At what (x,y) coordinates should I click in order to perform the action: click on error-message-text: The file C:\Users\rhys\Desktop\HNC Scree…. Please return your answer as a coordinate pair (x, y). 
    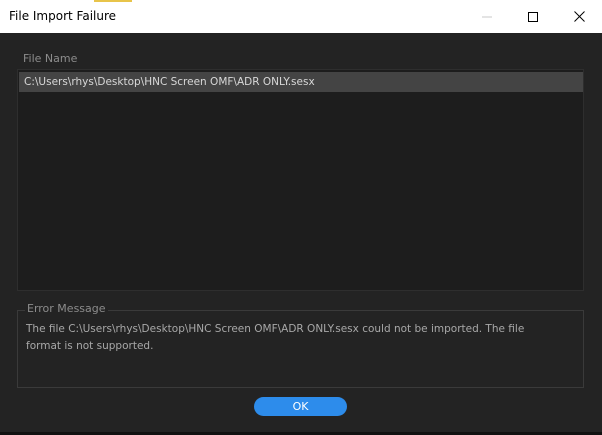
    Looking at the image, I should click on (275, 337).